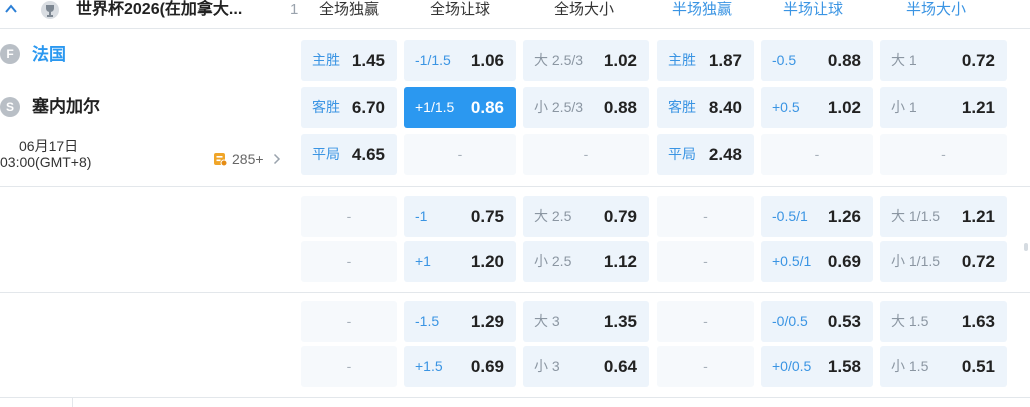 The width and height of the screenshot is (1030, 407). Describe the element at coordinates (1026, 247) in the screenshot. I see `scroll-indicator` at that location.